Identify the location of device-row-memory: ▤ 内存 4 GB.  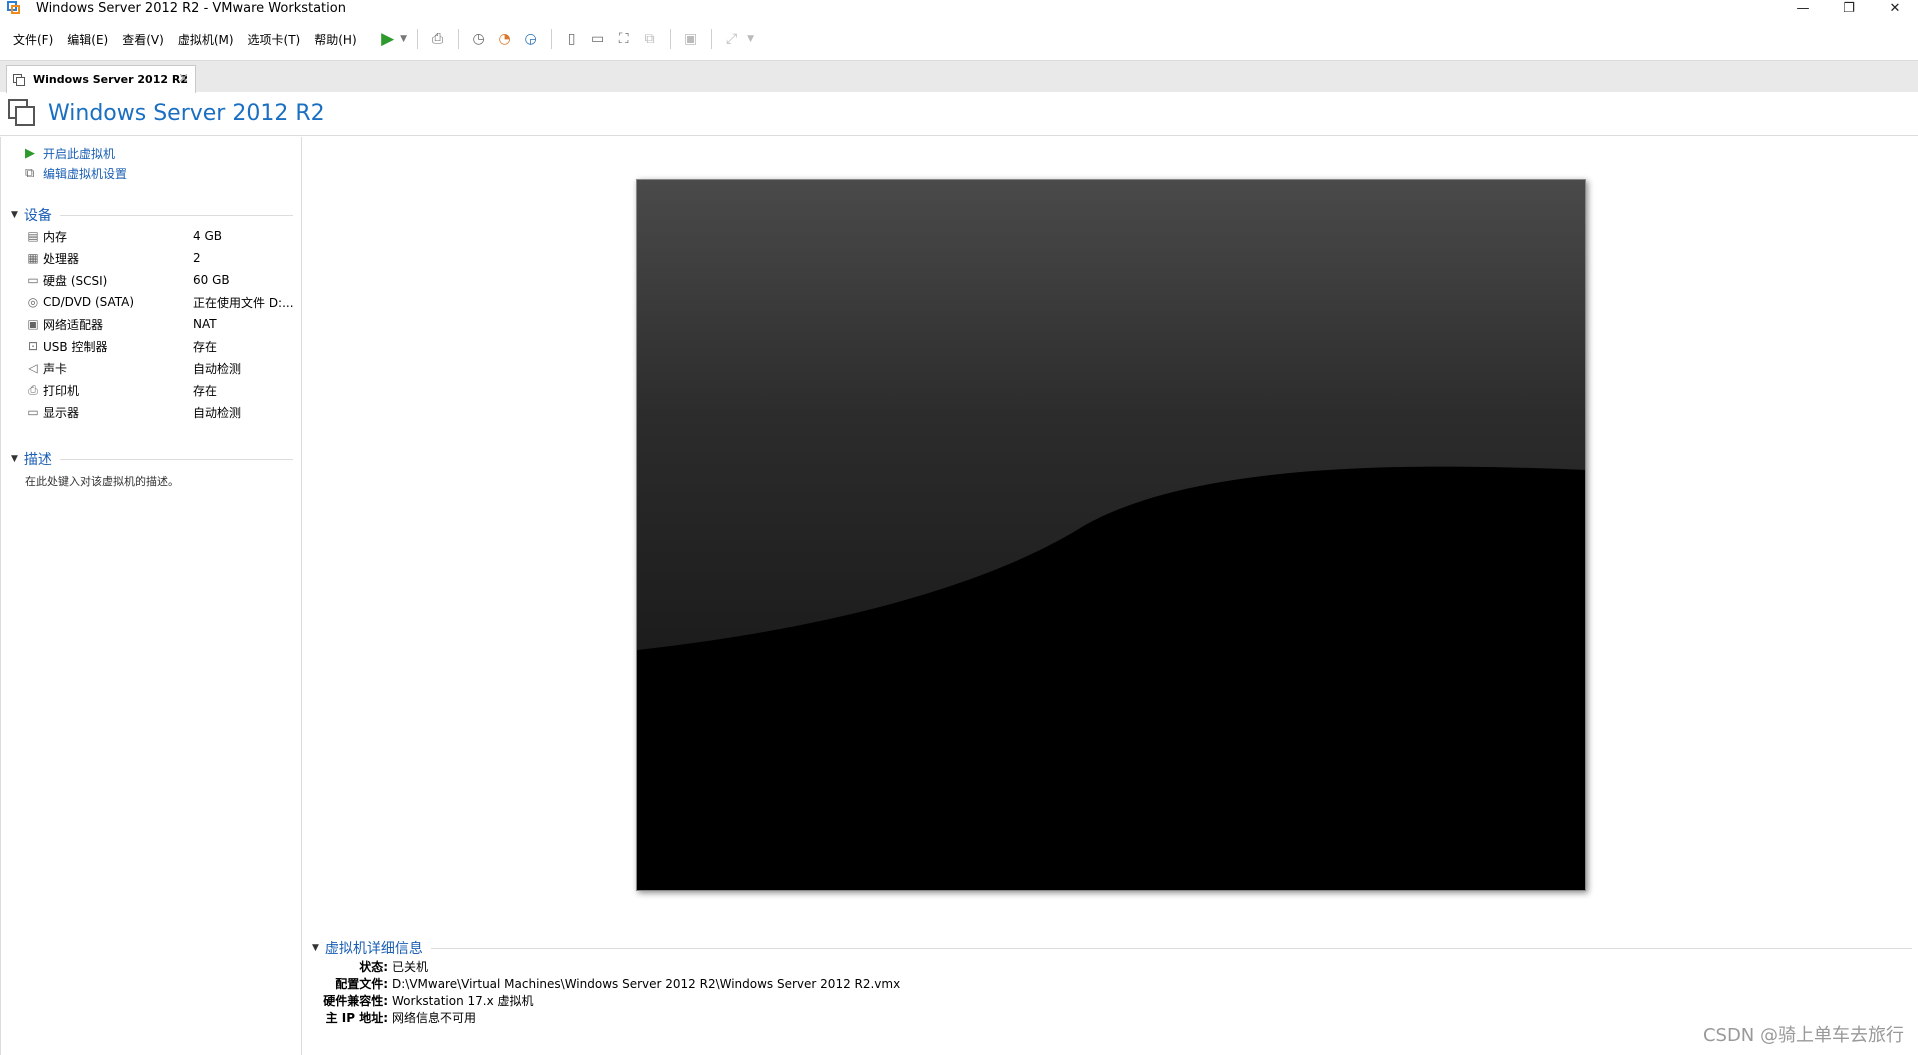
(151, 236).